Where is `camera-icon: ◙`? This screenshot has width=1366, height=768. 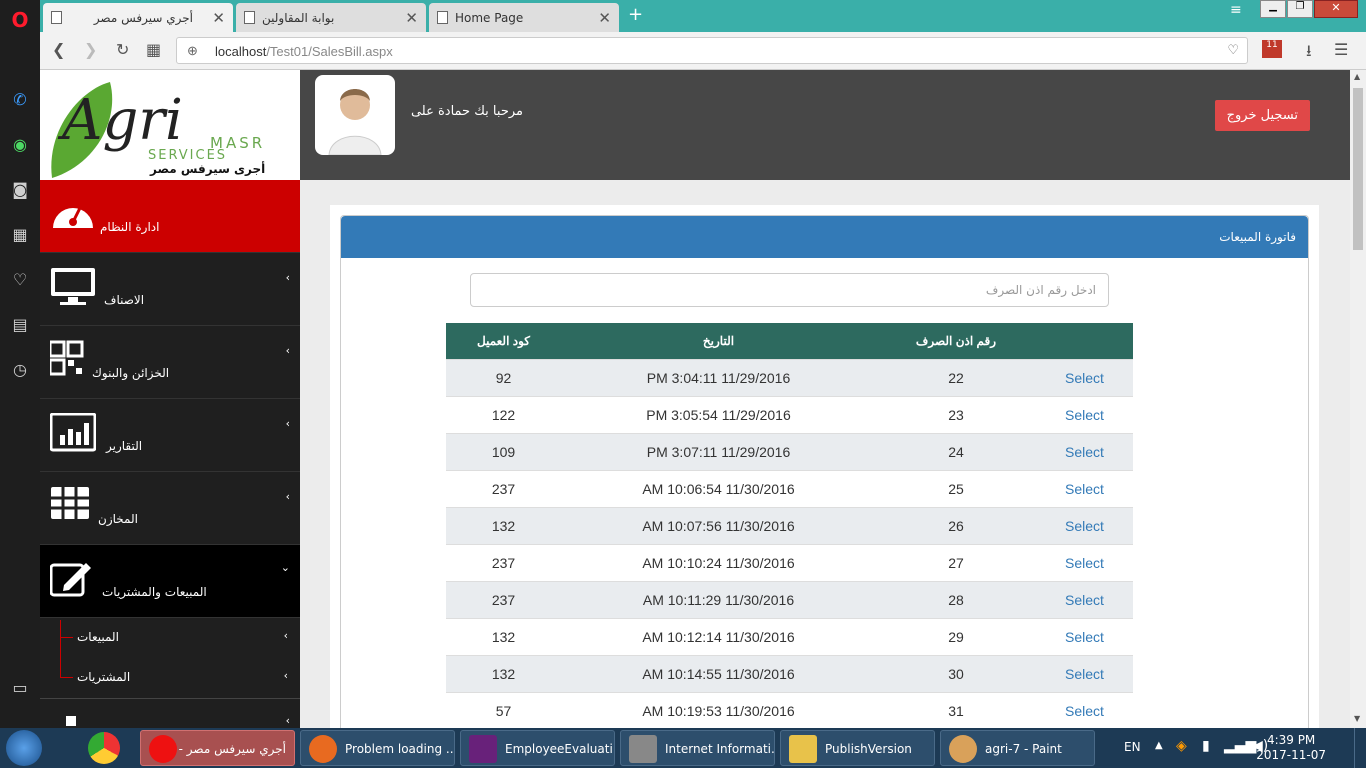
camera-icon: ◙ is located at coordinates (20, 190).